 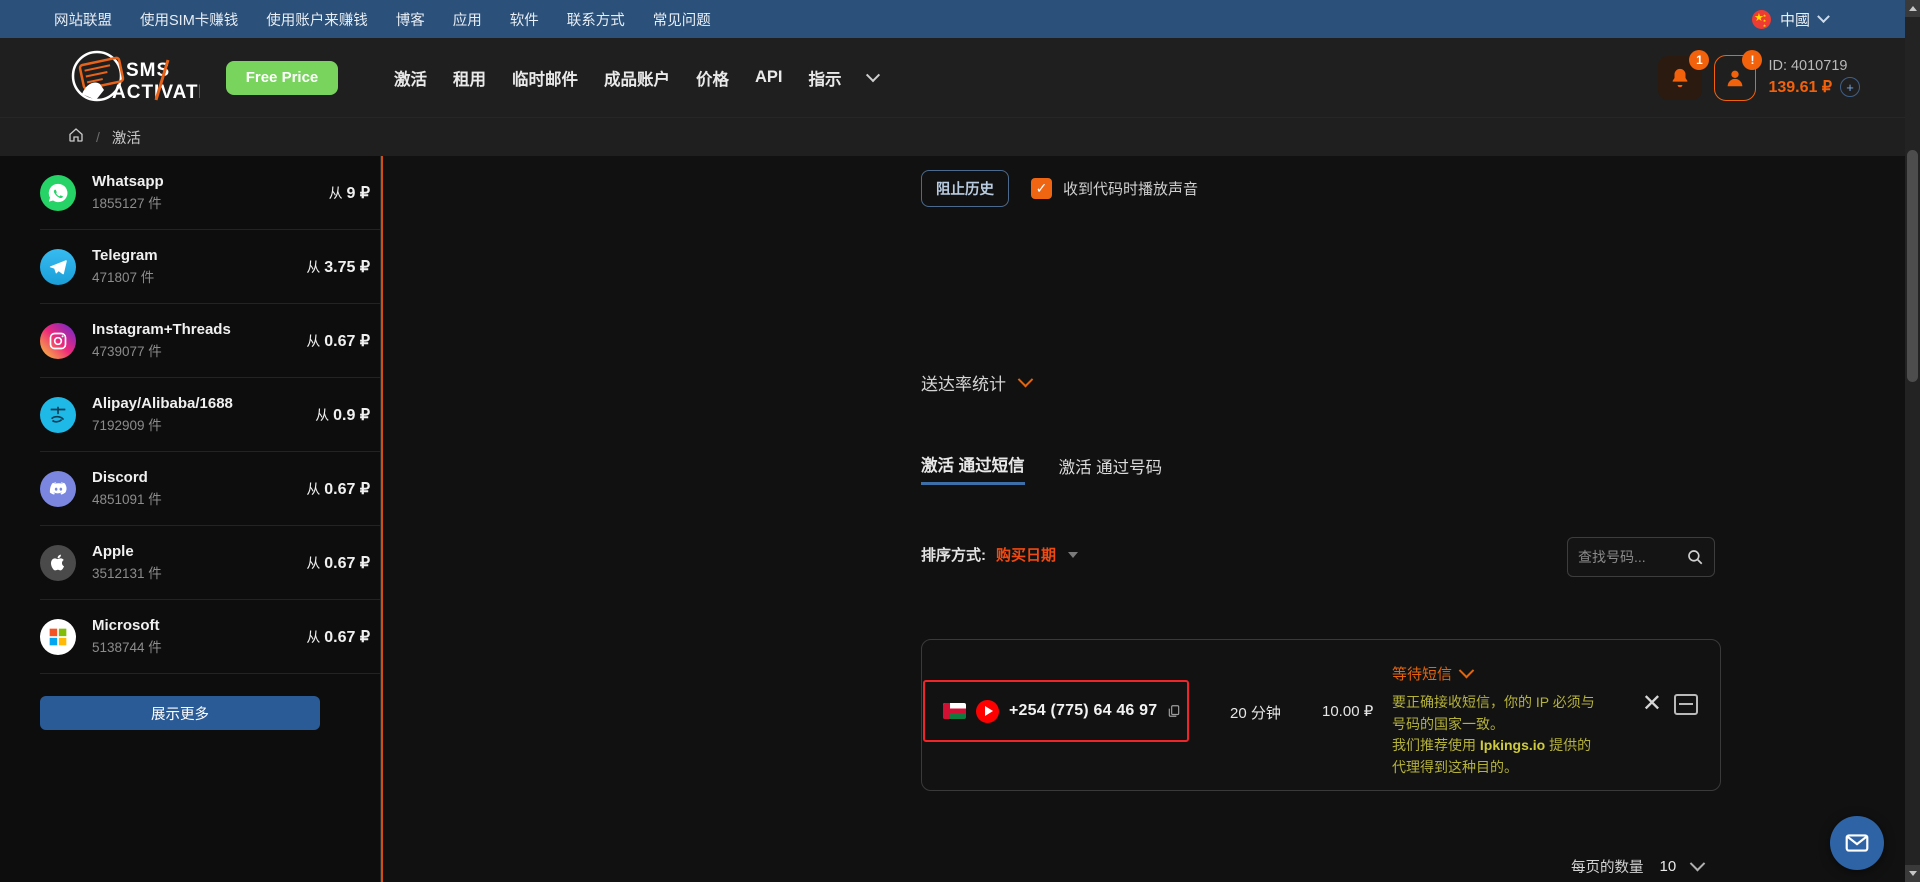 What do you see at coordinates (210, 341) in the screenshot?
I see `sidebar-item-instagram: Instagram+Threads 4739077 件 从 0.67 ₽` at bounding box center [210, 341].